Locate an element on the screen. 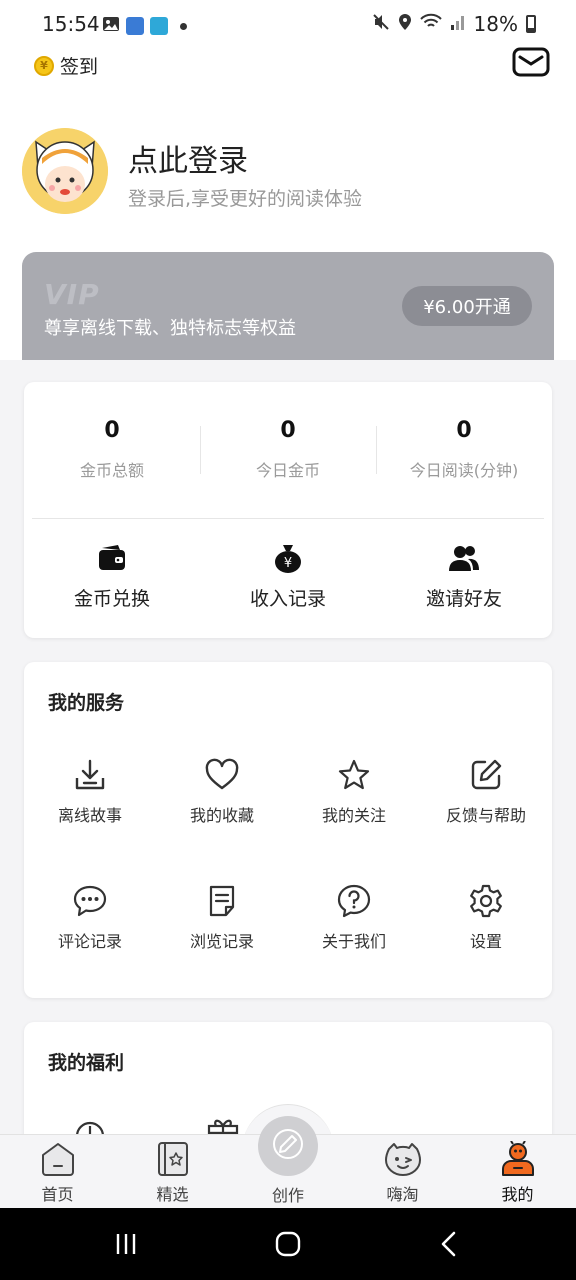 This screenshot has width=576, height=1280. snowflake-app-icon is located at coordinates (159, 26).